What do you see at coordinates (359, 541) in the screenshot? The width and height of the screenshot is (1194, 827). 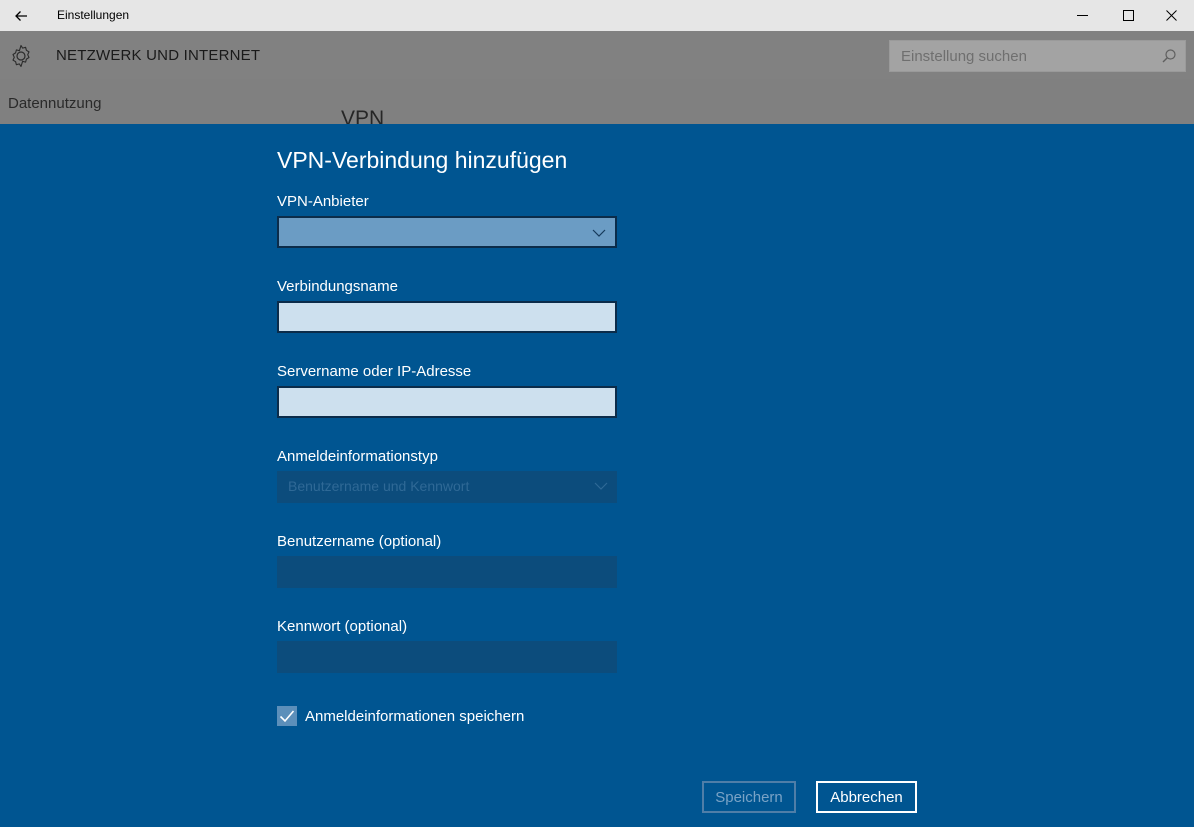 I see `username-label: Benutzername (optional)` at bounding box center [359, 541].